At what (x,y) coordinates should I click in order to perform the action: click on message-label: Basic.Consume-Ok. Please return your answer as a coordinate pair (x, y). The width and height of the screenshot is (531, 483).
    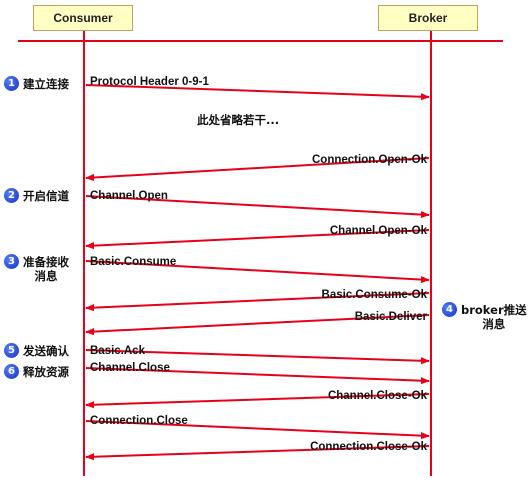
    Looking at the image, I should click on (374, 295).